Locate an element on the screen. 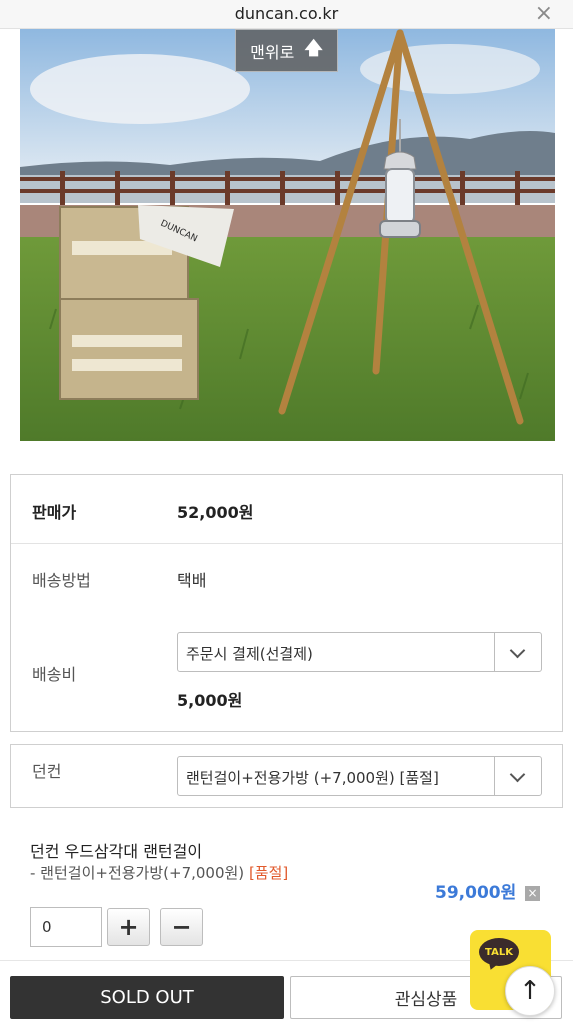  soldout-tag: [품절] is located at coordinates (268, 873).